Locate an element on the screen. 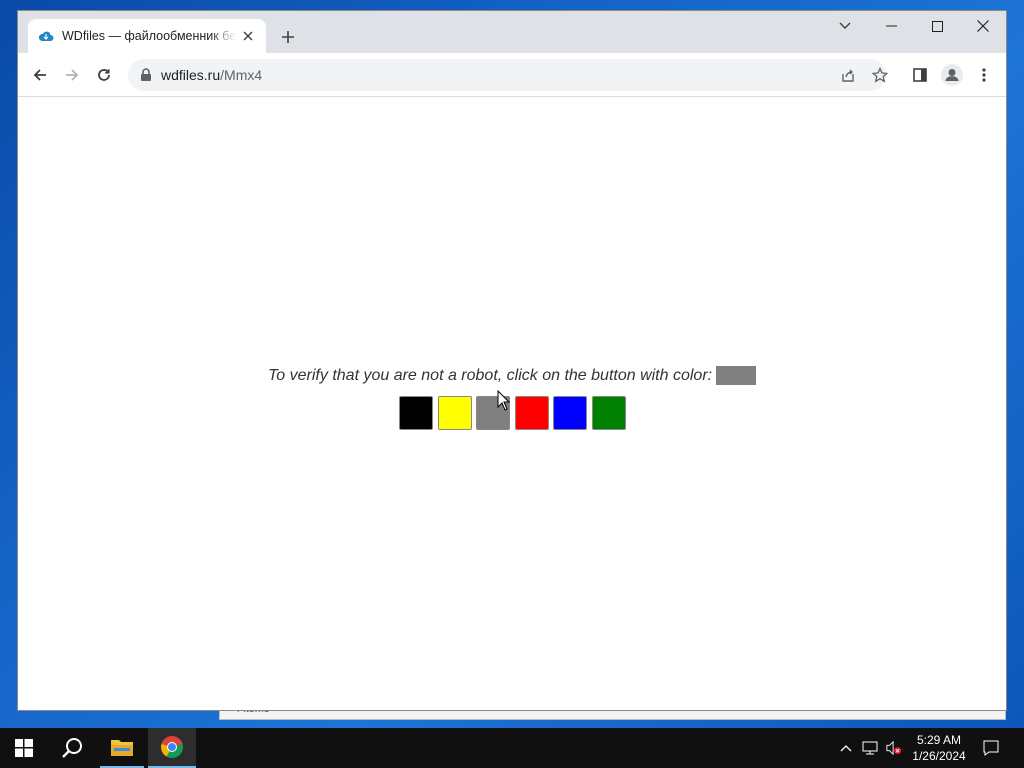 The image size is (1024, 768). taskbar: 5:29 AM 1/26/2024 is located at coordinates (512, 748).